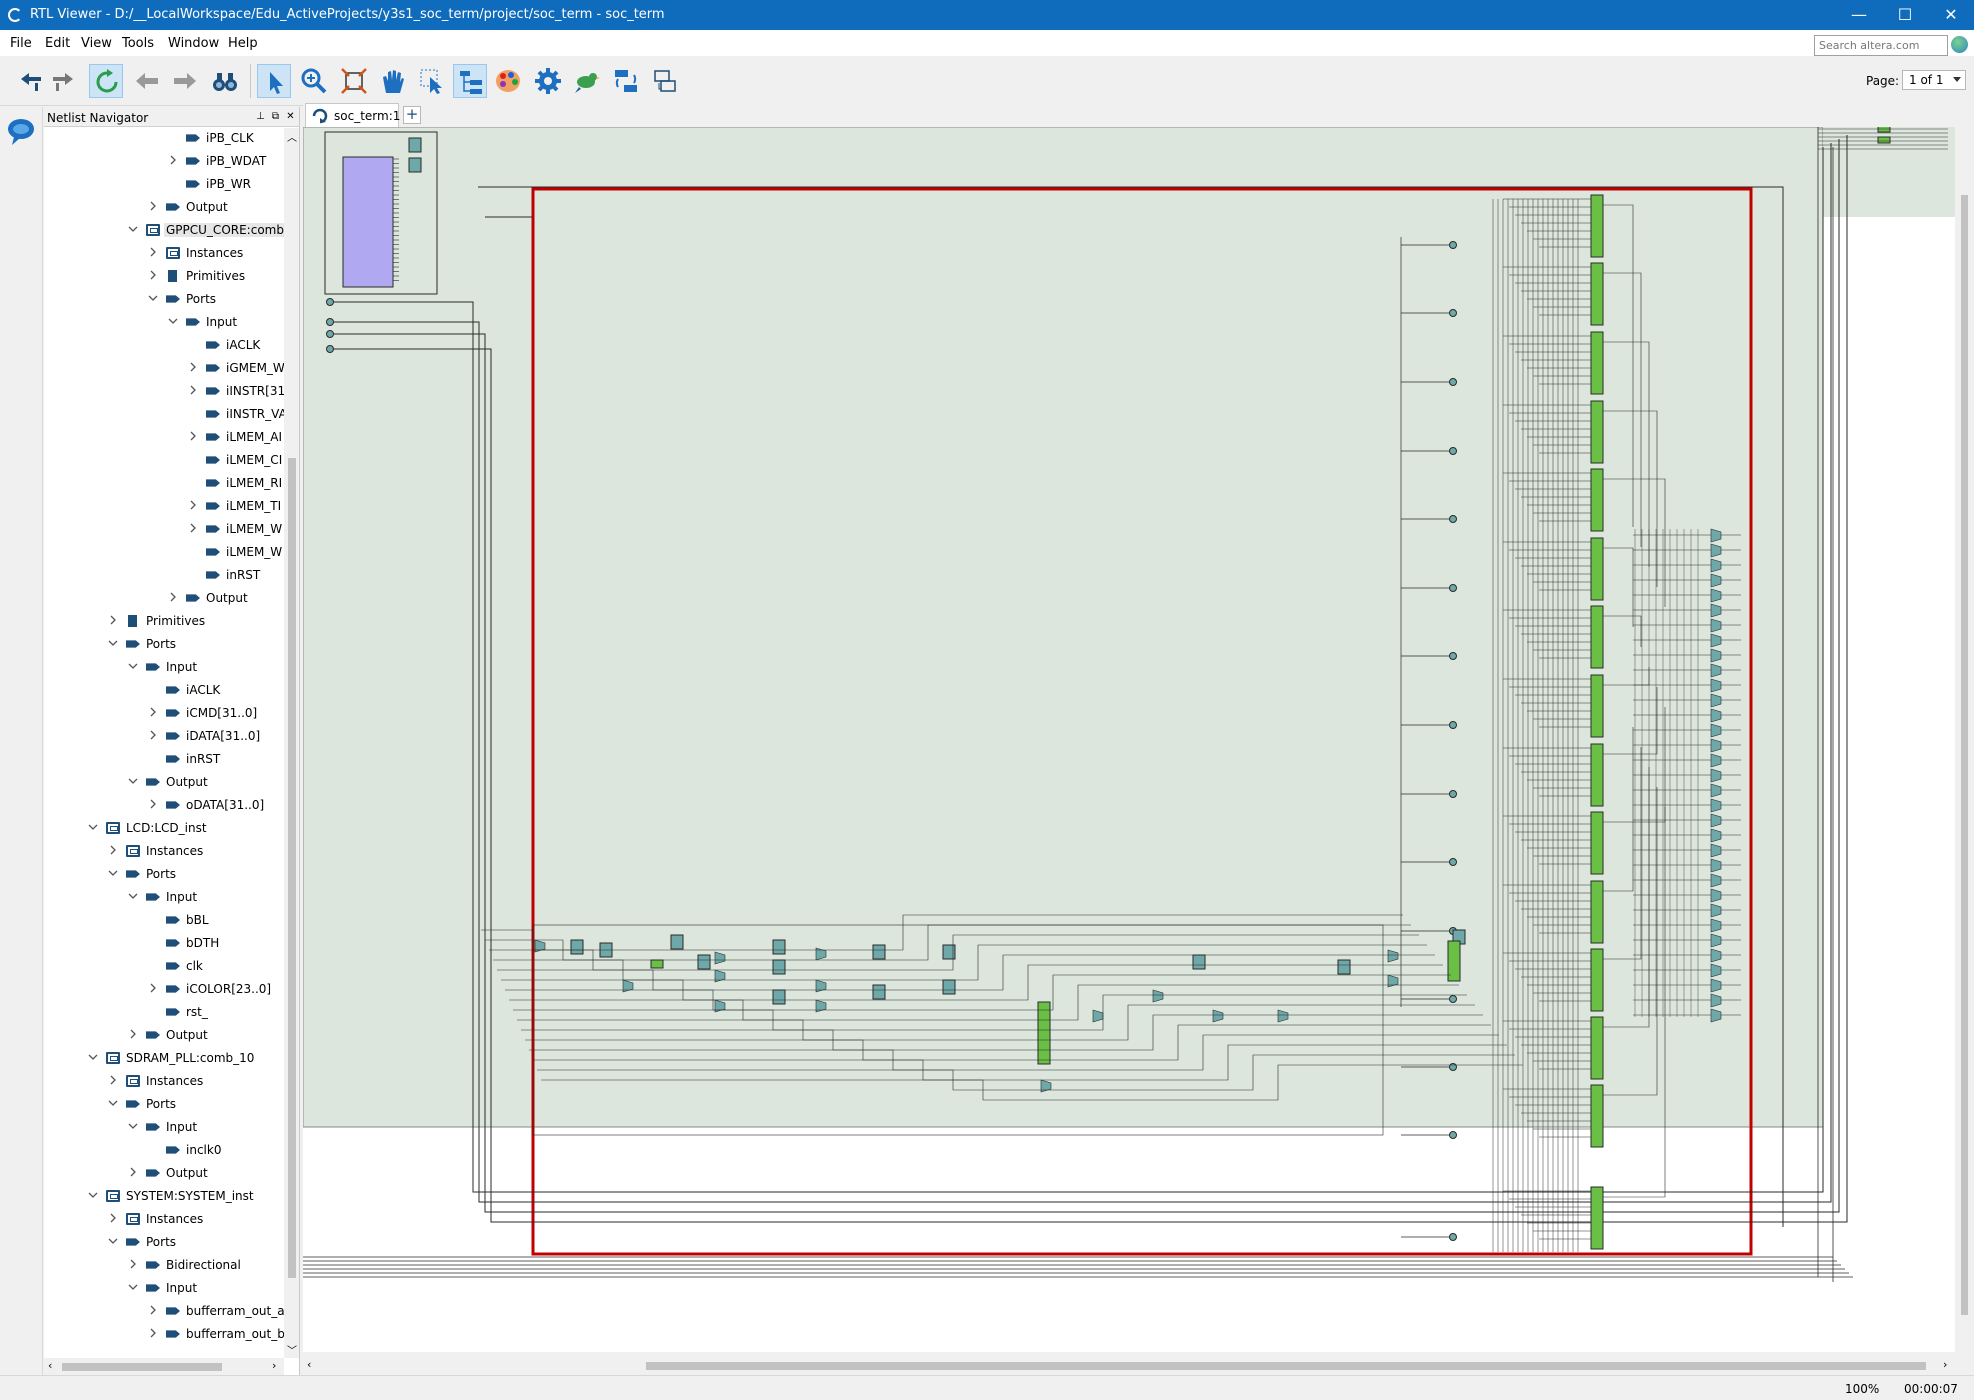 This screenshot has width=1974, height=1400. What do you see at coordinates (164, 1058) in the screenshot?
I see `tree-item: SDRAM_PLL:comb_10` at bounding box center [164, 1058].